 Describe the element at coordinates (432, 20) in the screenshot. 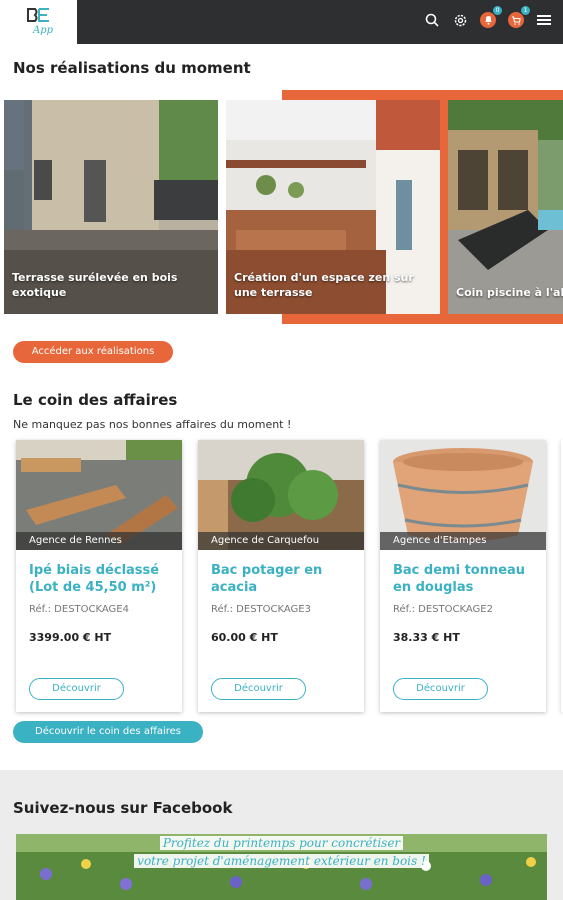

I see `search-icon` at that location.